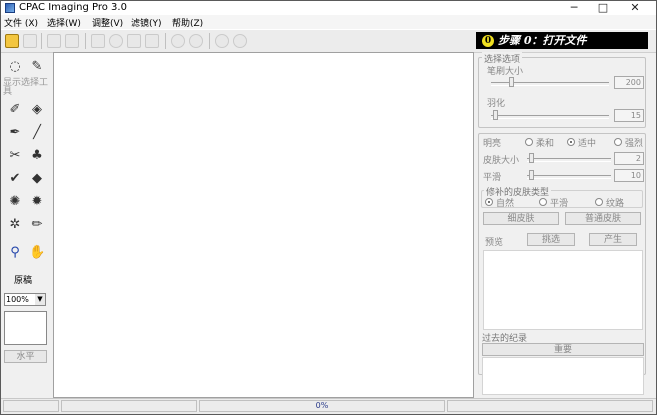  I want to click on pick-button: 挑选, so click(551, 239).